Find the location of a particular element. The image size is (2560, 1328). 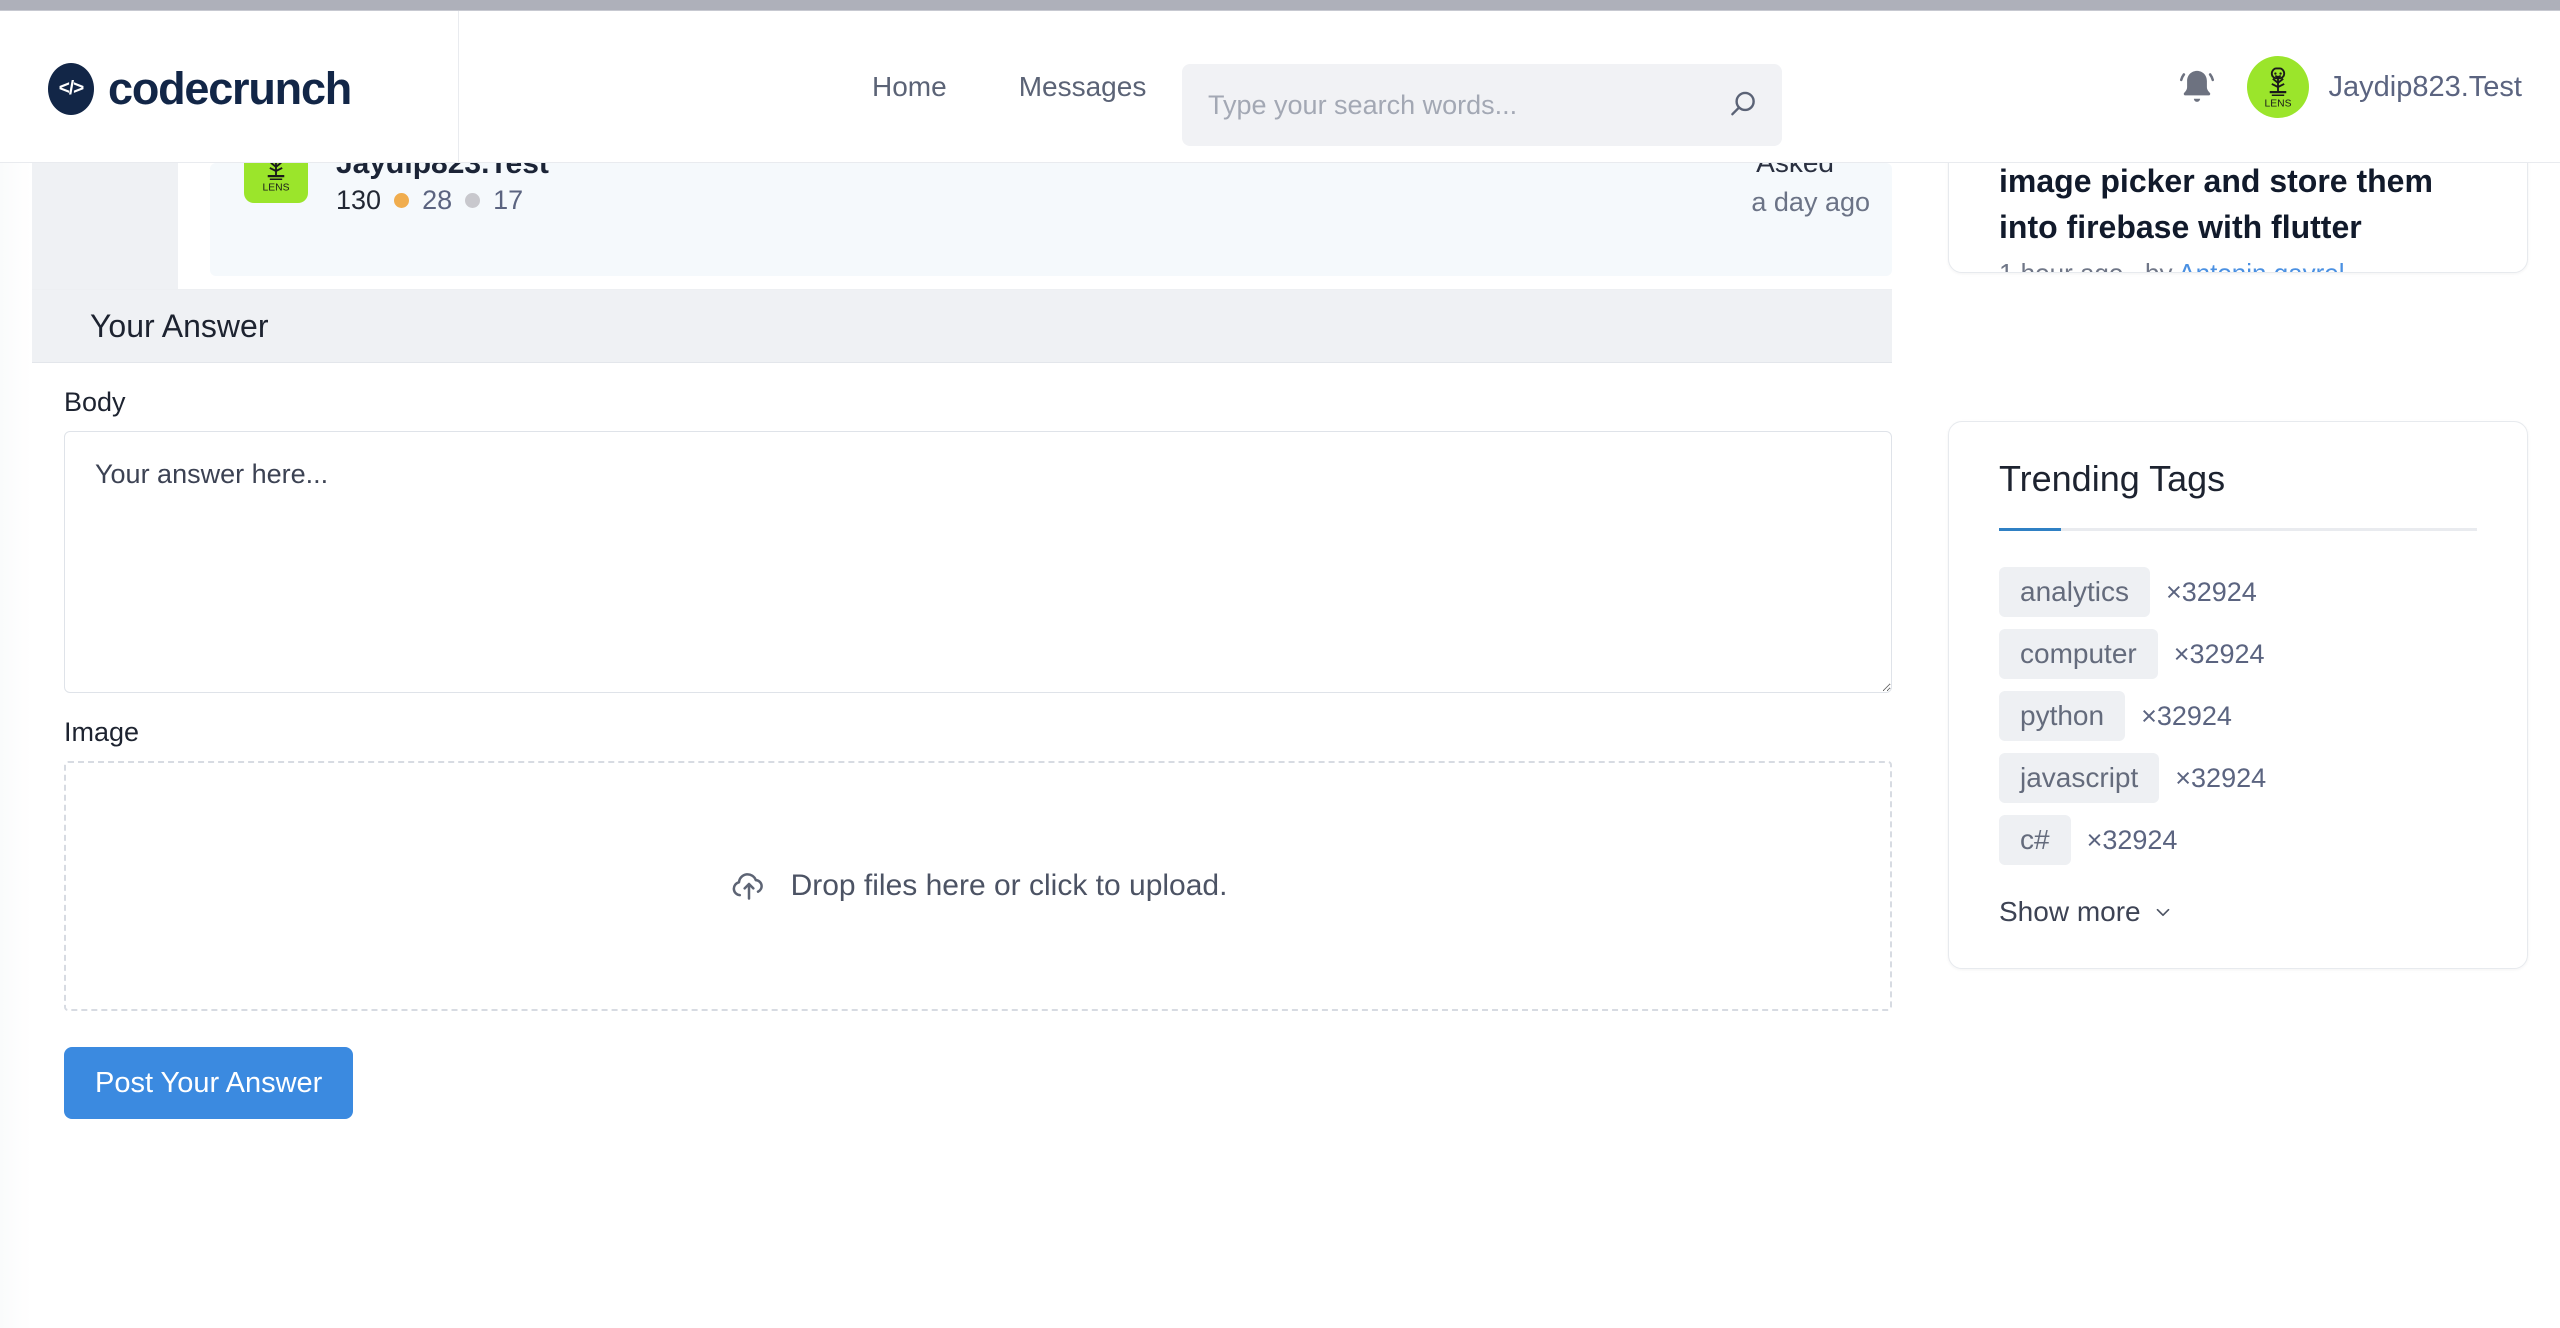

trending-tags-title: Trending Tags is located at coordinates (2112, 478).